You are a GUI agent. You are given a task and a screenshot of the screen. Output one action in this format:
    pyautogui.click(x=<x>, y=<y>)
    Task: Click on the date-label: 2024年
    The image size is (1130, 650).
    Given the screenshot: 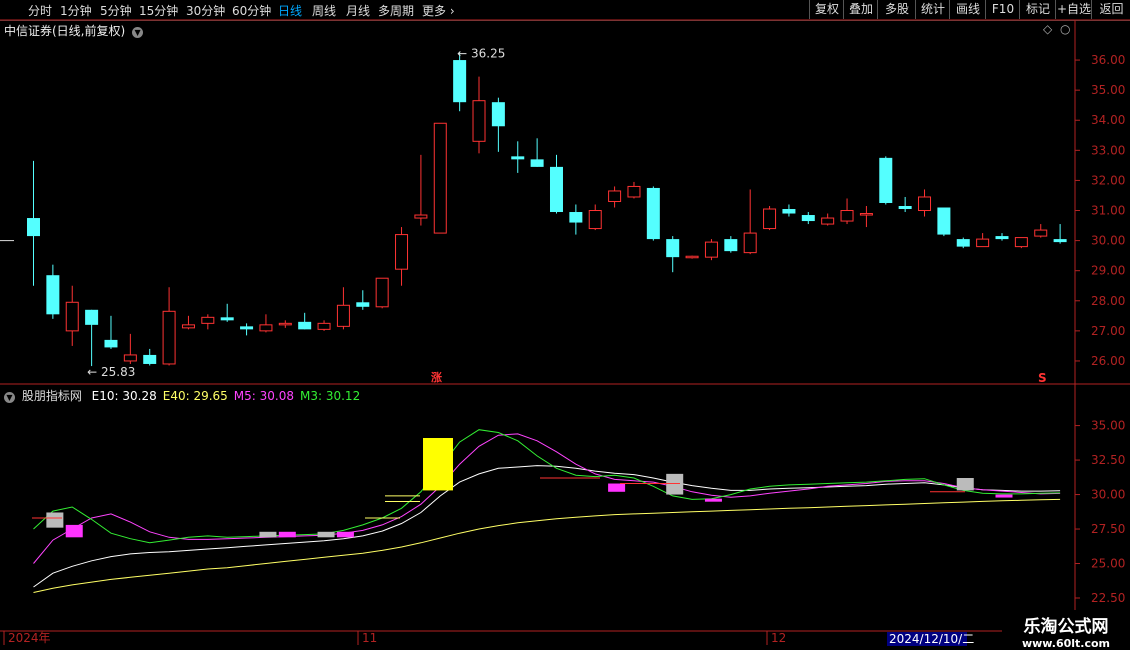 What is the action you would take?
    pyautogui.click(x=29, y=638)
    